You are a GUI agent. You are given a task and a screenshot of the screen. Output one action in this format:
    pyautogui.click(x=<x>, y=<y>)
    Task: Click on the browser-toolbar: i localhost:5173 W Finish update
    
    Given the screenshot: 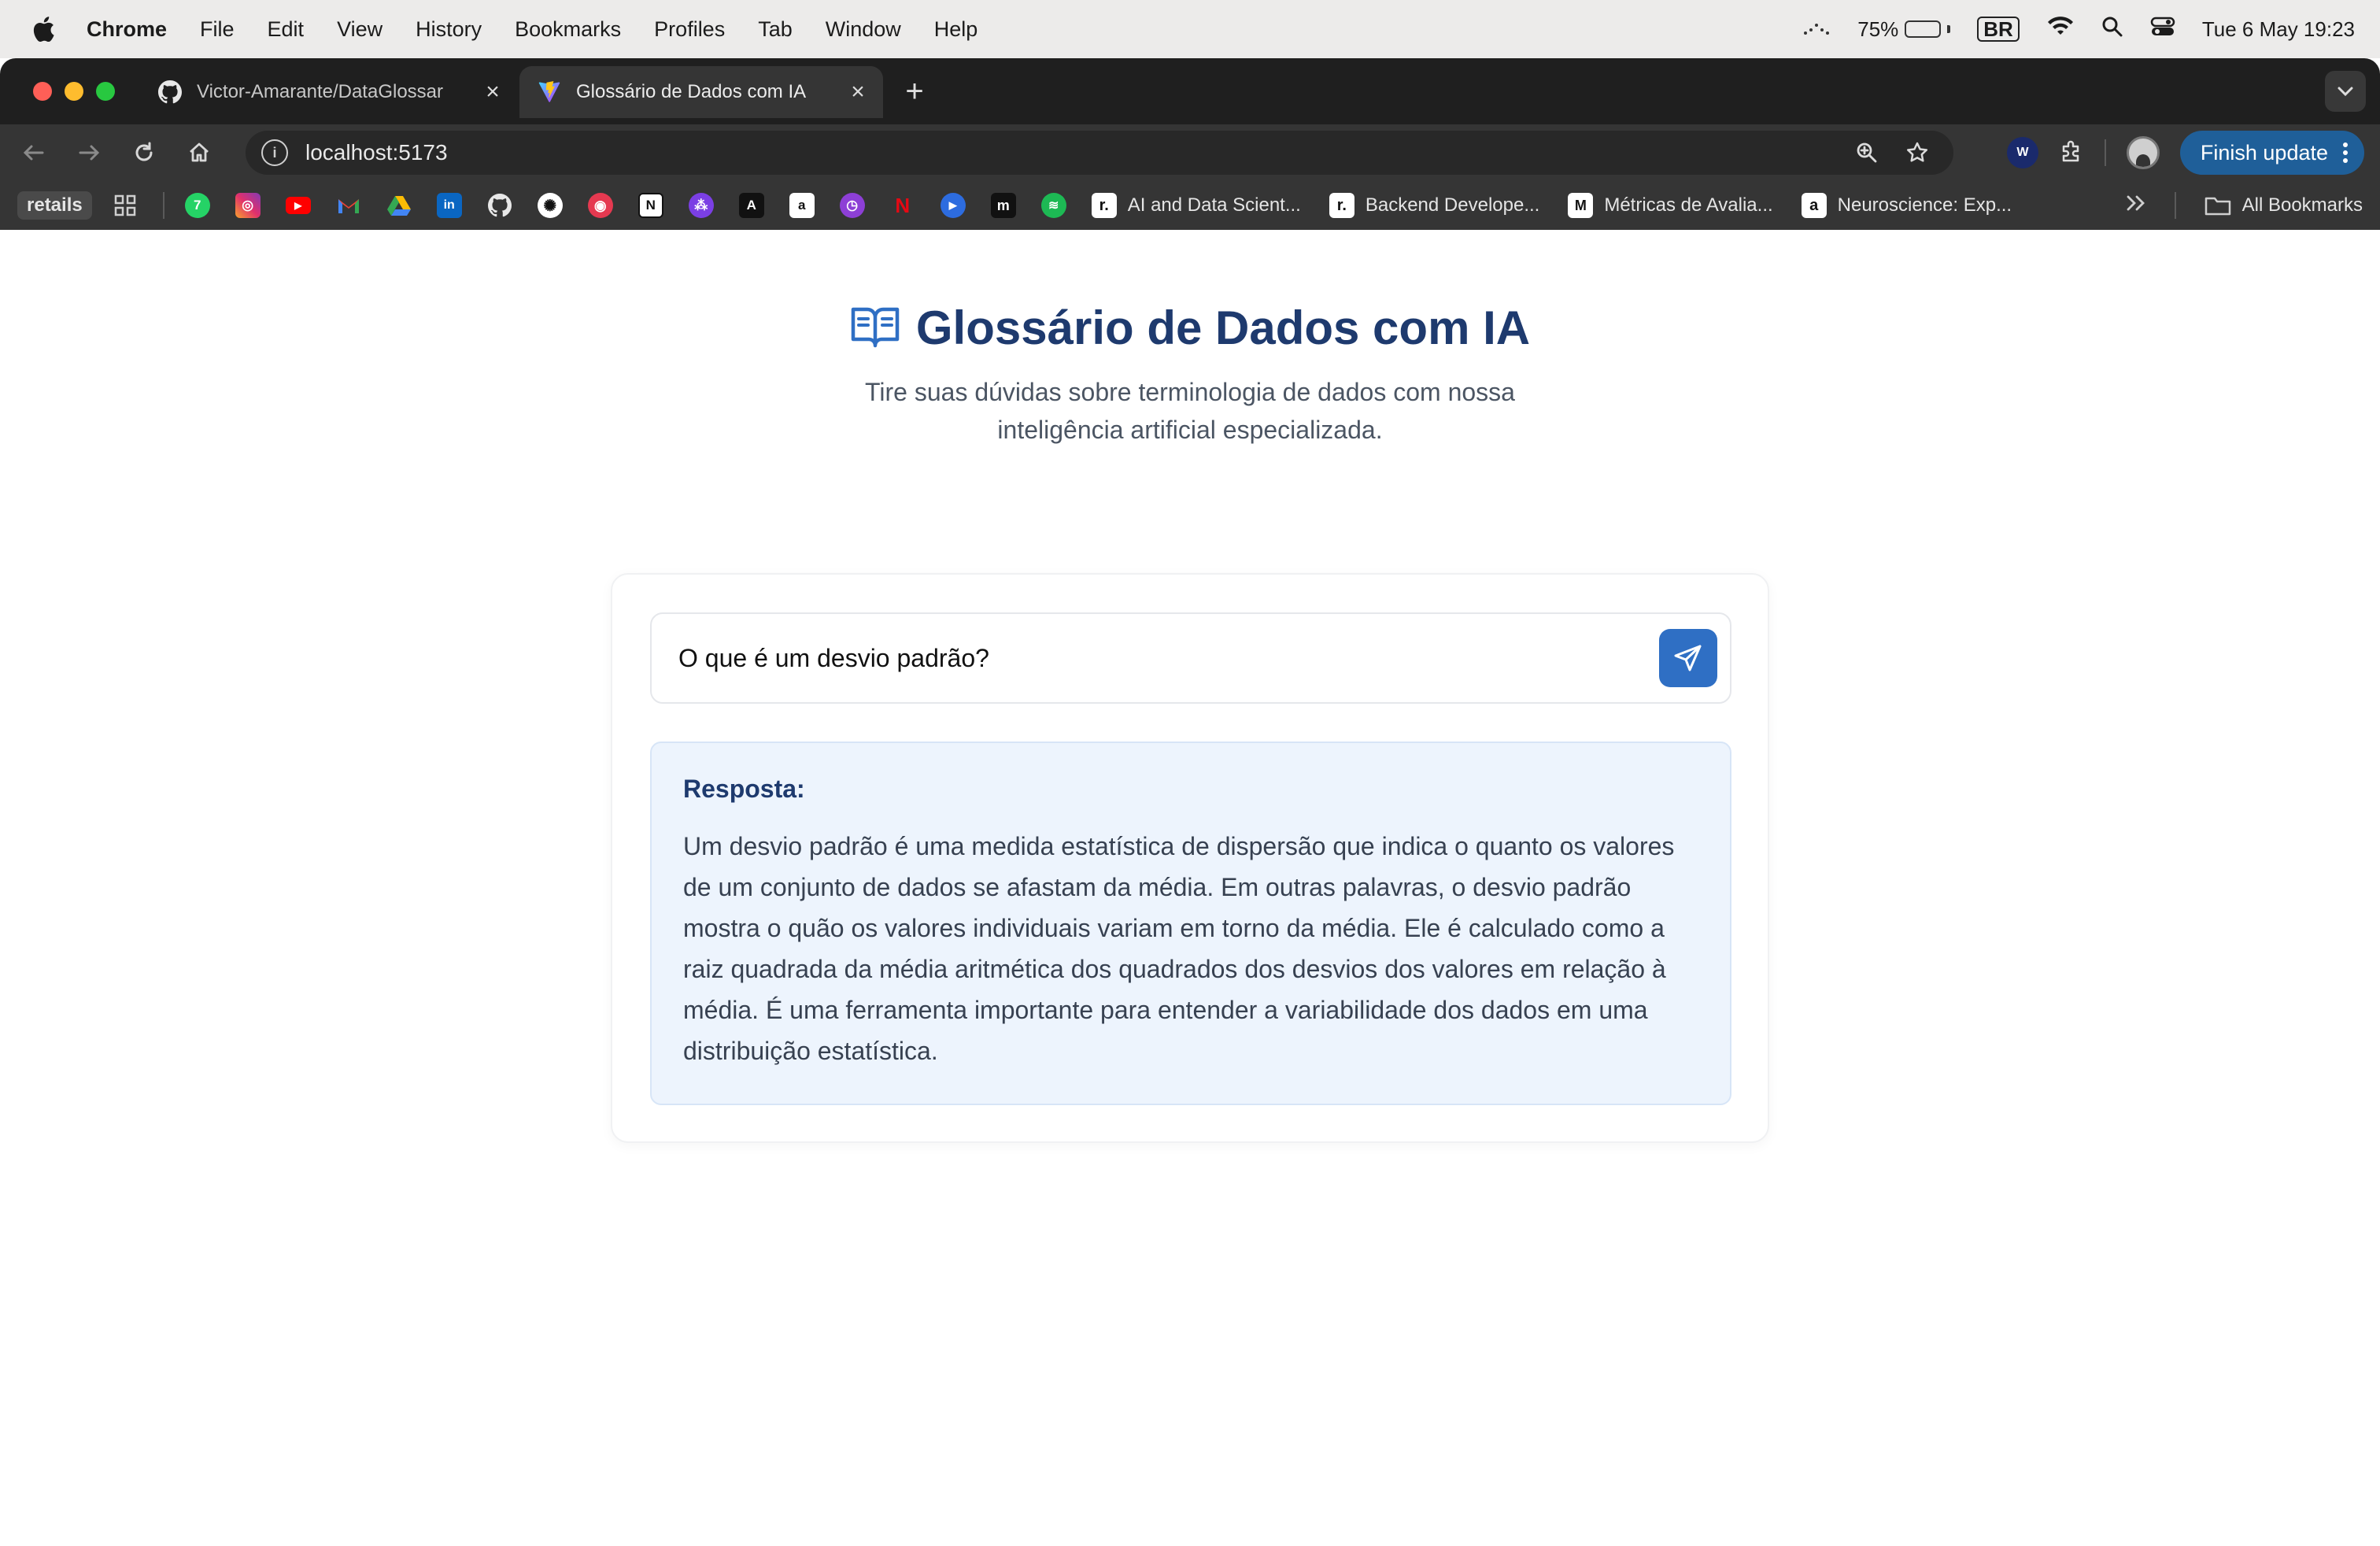 What is the action you would take?
    pyautogui.click(x=1190, y=152)
    